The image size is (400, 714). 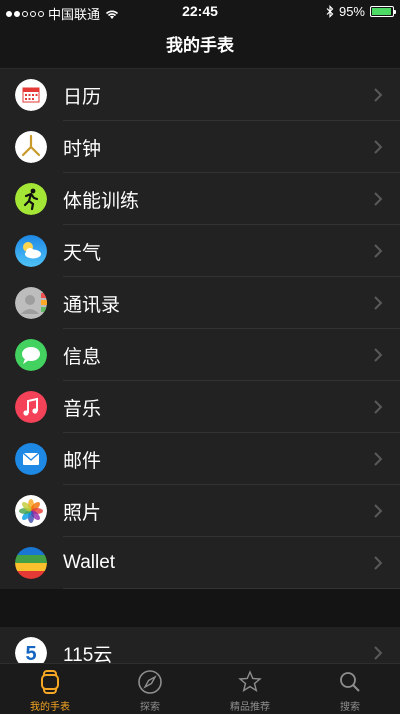 I want to click on status-right: 95%, so click(x=361, y=11).